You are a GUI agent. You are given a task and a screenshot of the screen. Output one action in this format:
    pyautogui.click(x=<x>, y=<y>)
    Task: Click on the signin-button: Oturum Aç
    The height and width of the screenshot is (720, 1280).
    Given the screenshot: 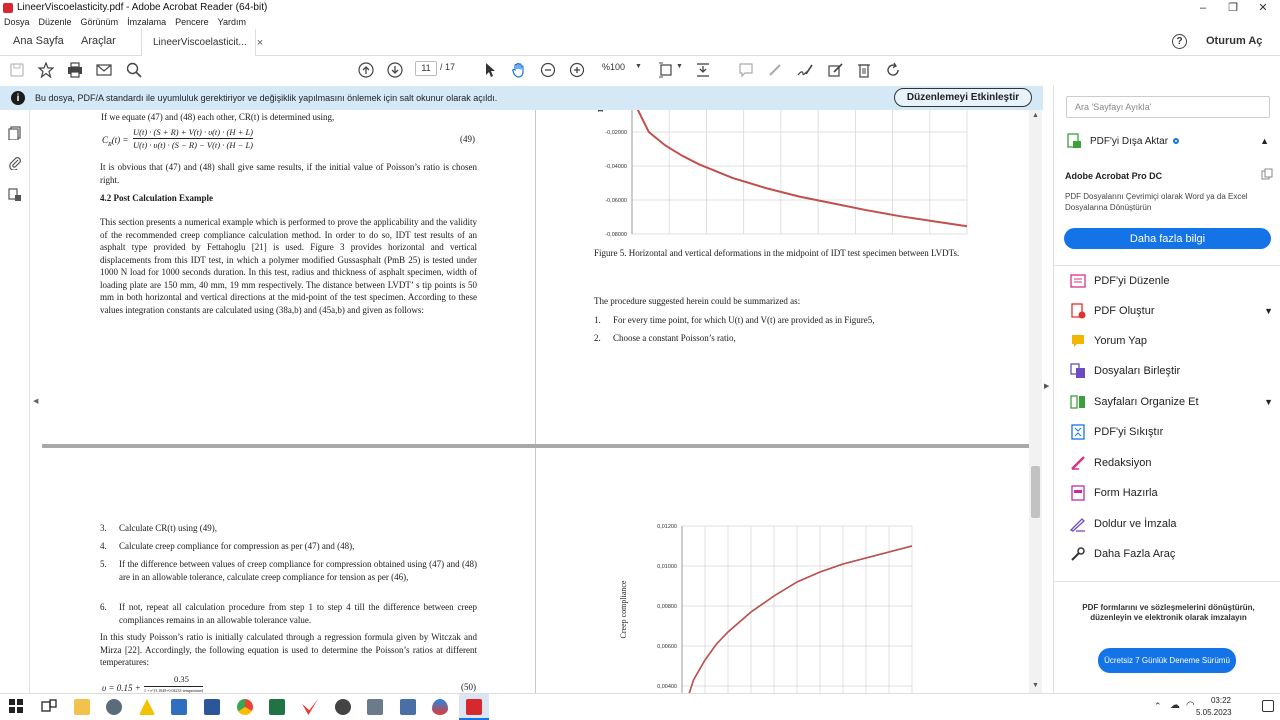 What is the action you would take?
    pyautogui.click(x=1234, y=41)
    